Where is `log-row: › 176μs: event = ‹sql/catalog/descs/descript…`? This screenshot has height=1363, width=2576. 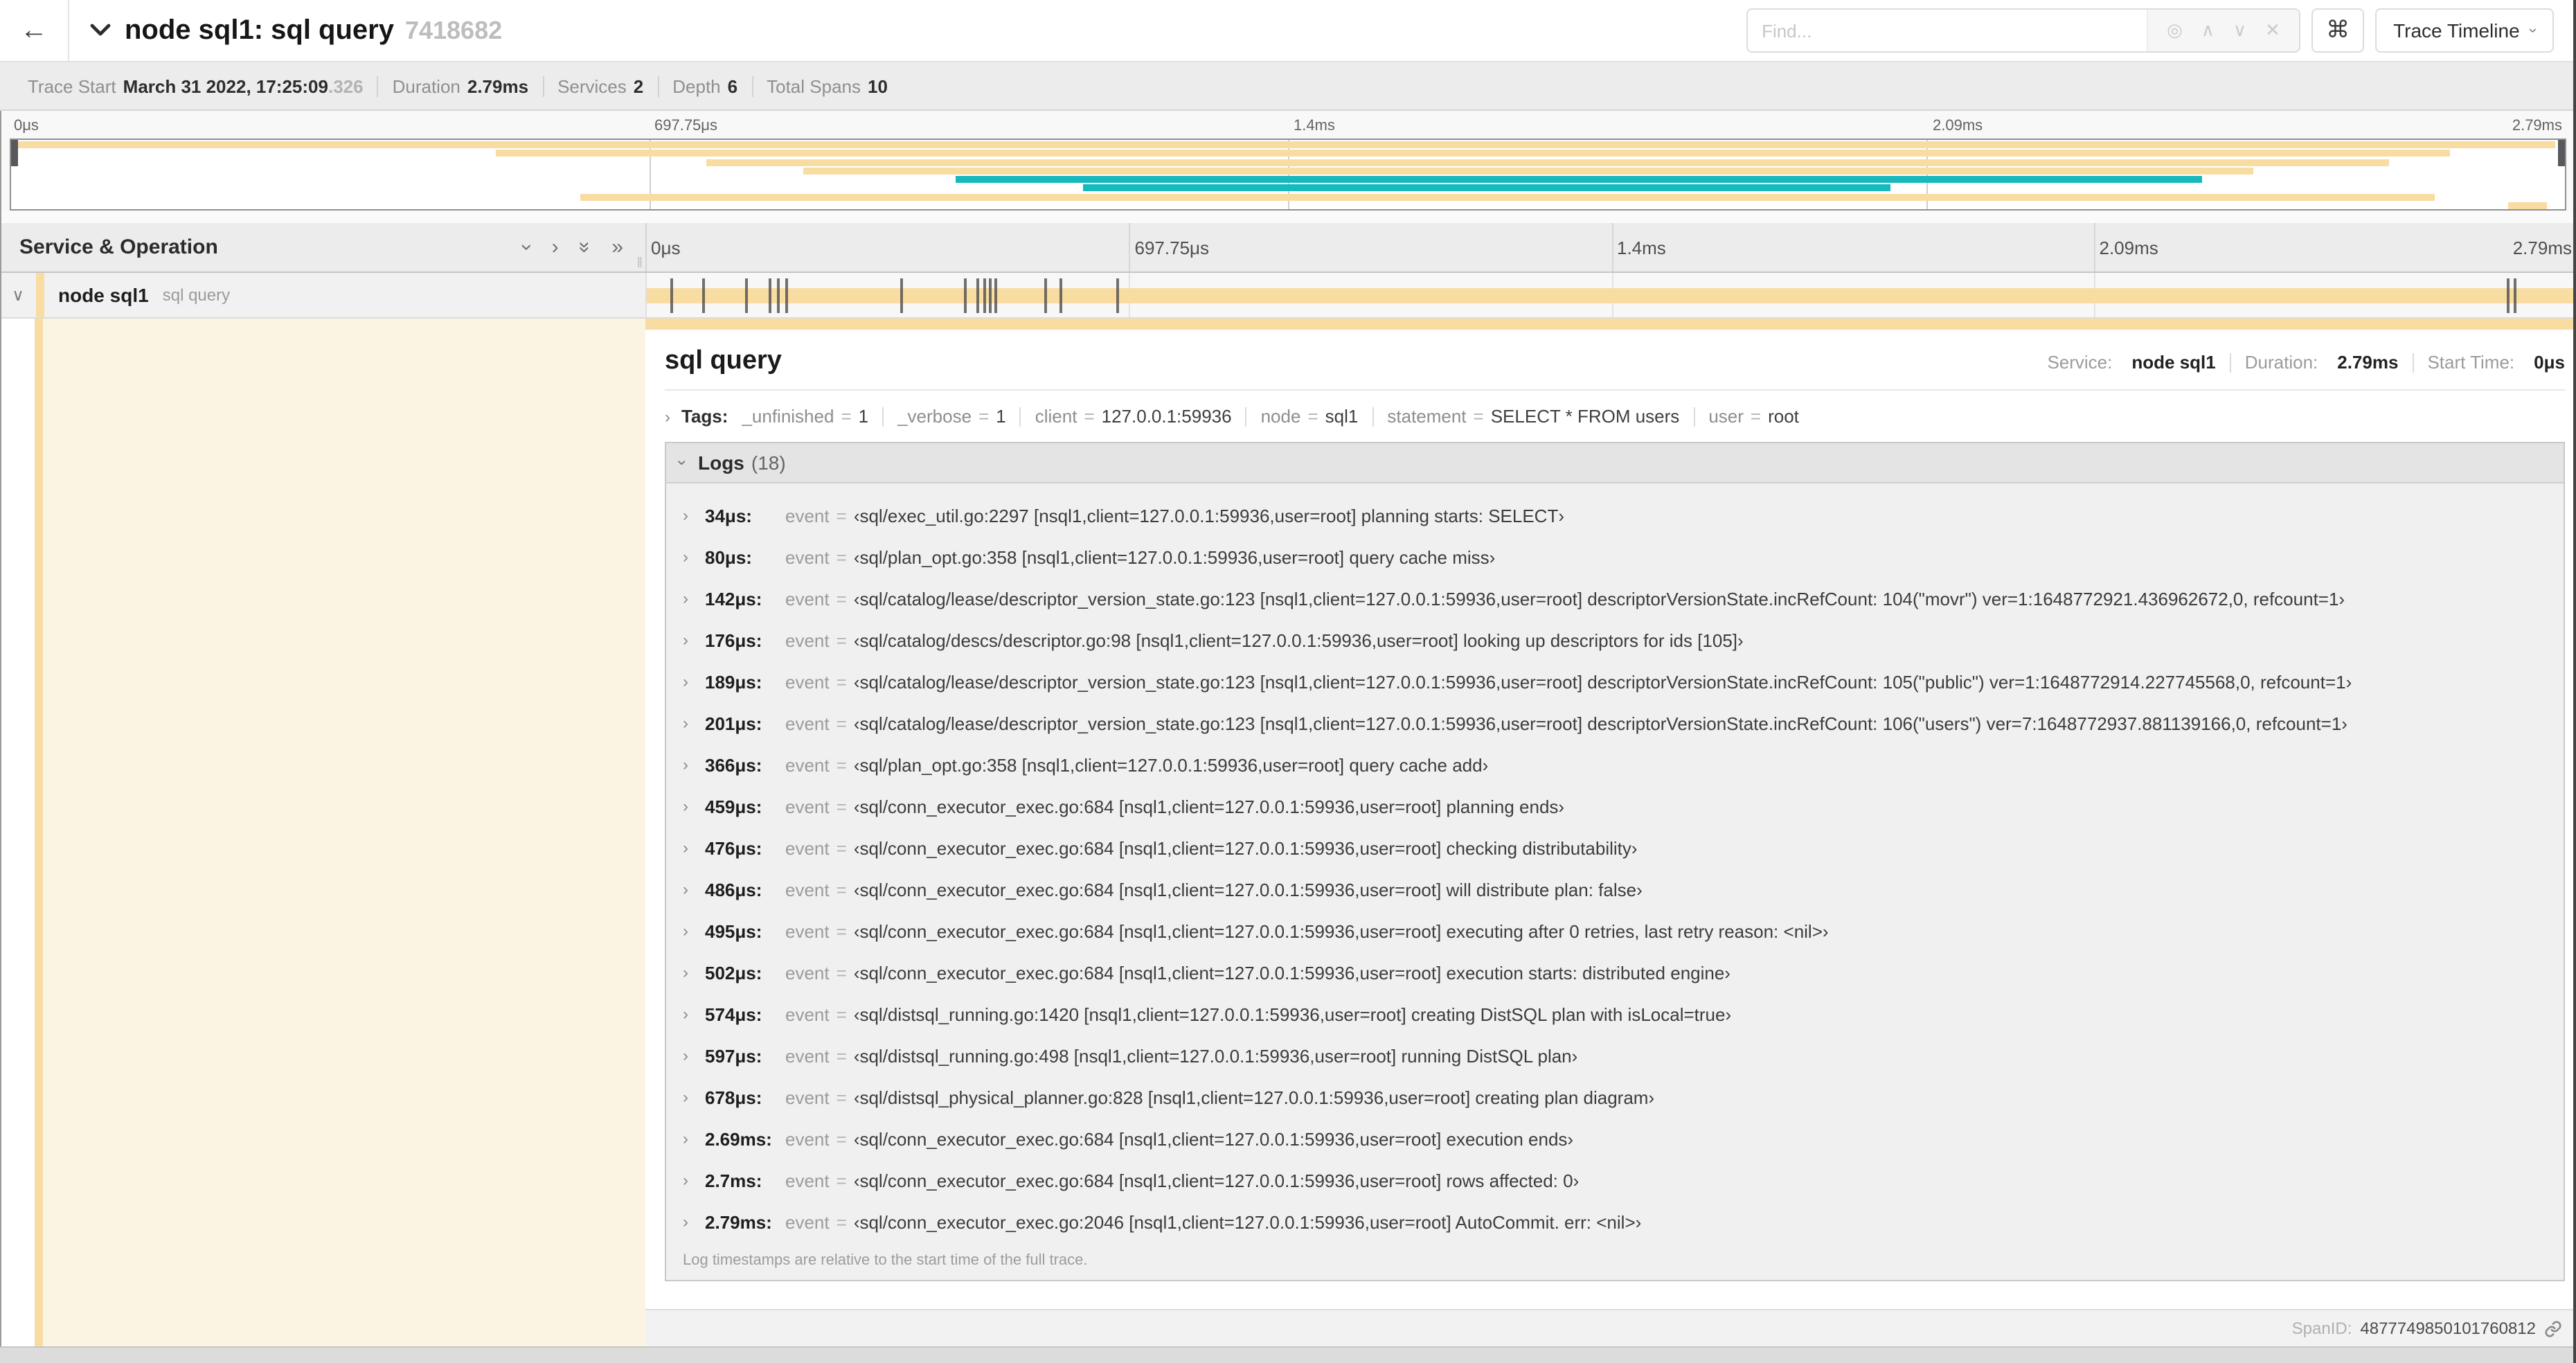
log-row: › 176μs: event = ‹sql/catalog/descs/descript… is located at coordinates (1624, 640).